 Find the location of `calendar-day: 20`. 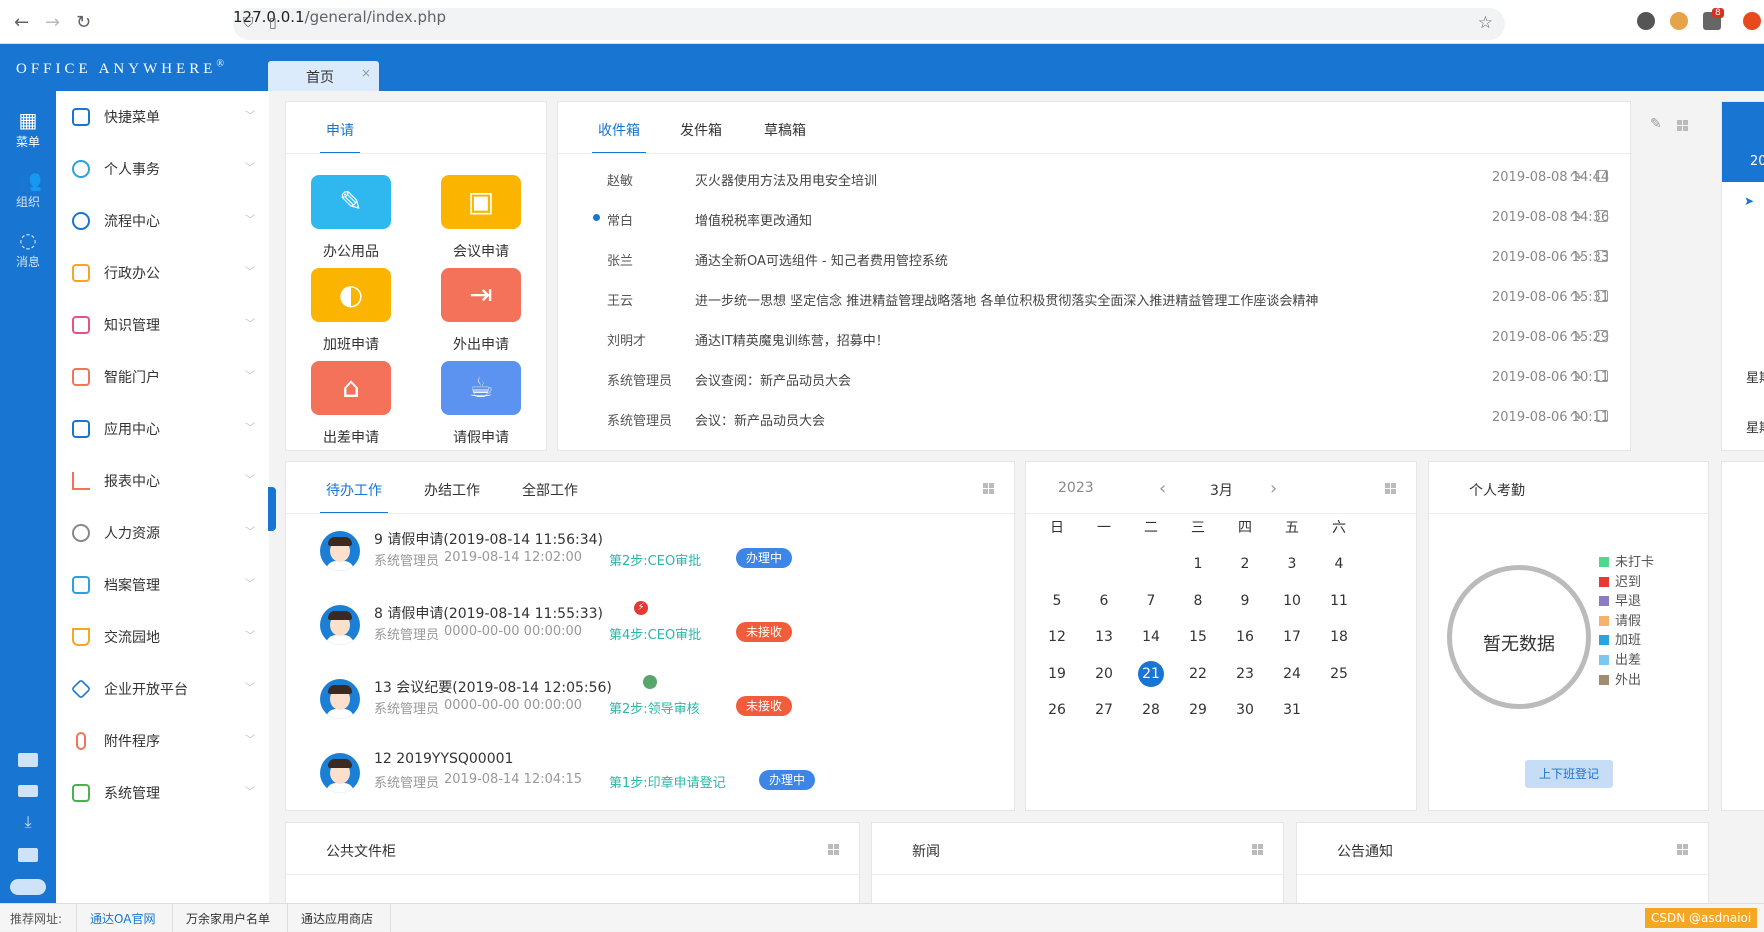

calendar-day: 20 is located at coordinates (1104, 674).